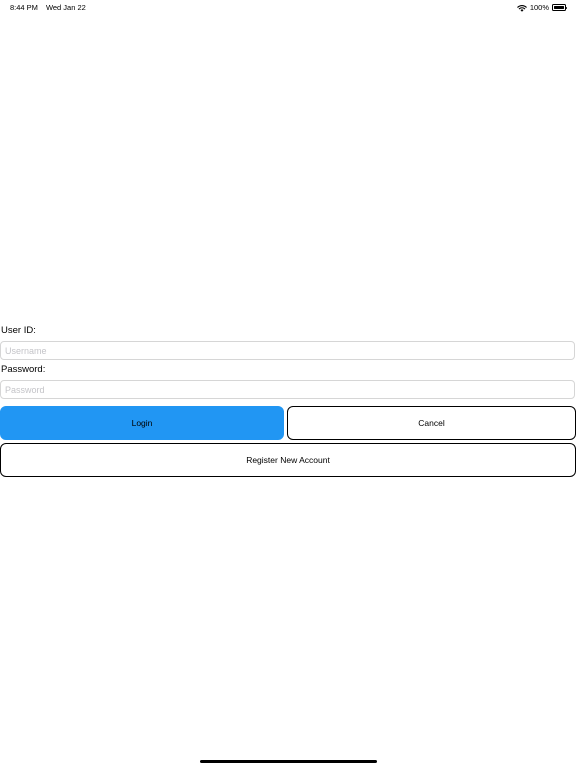  I want to click on register-button: Register New Account, so click(288, 460).